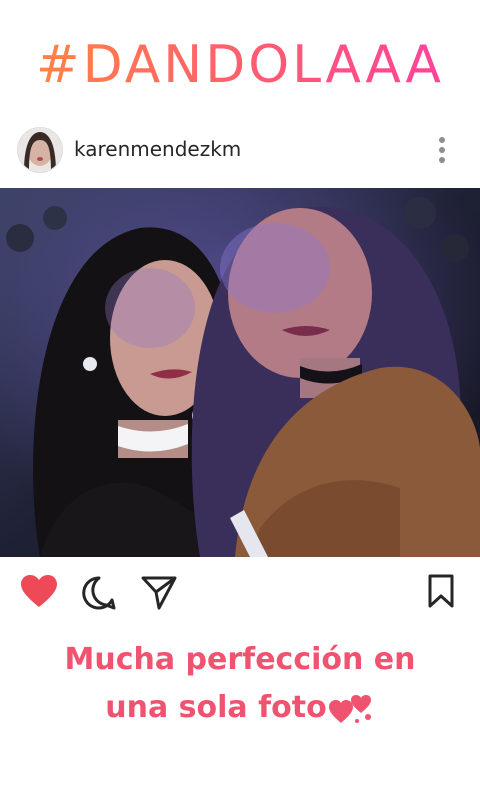  What do you see at coordinates (39, 593) in the screenshot?
I see `heart-icon` at bounding box center [39, 593].